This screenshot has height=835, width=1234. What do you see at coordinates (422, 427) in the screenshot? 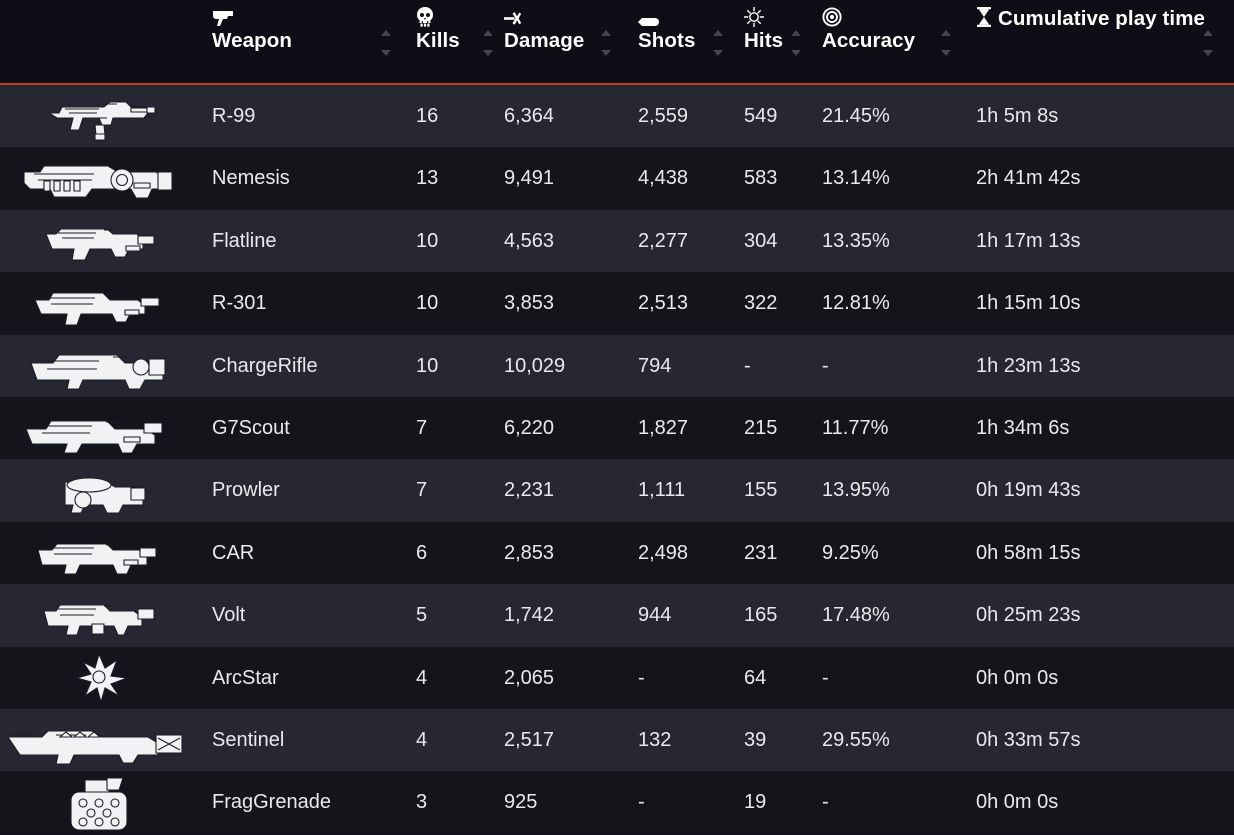
I see `cell-kills: 7` at bounding box center [422, 427].